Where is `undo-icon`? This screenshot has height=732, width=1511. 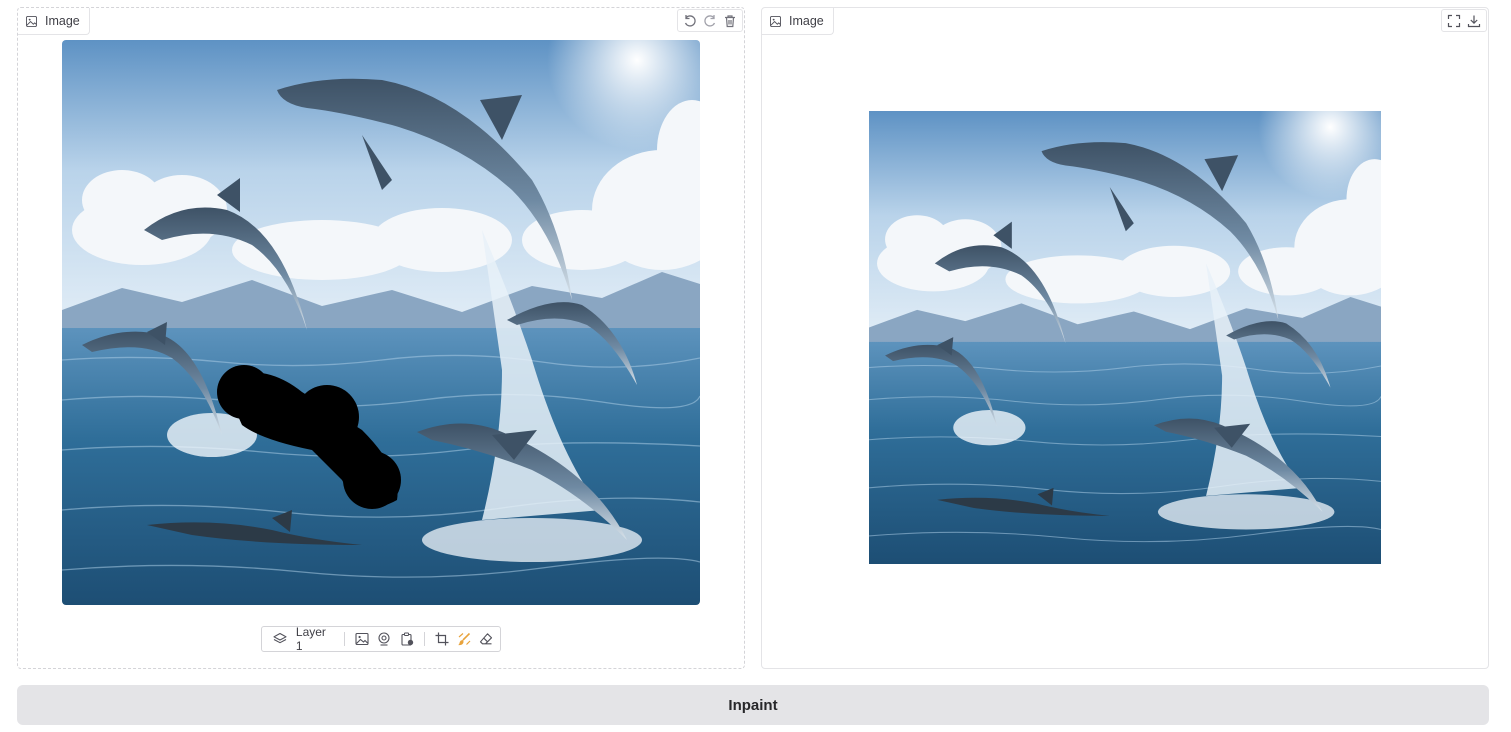
undo-icon is located at coordinates (690, 20).